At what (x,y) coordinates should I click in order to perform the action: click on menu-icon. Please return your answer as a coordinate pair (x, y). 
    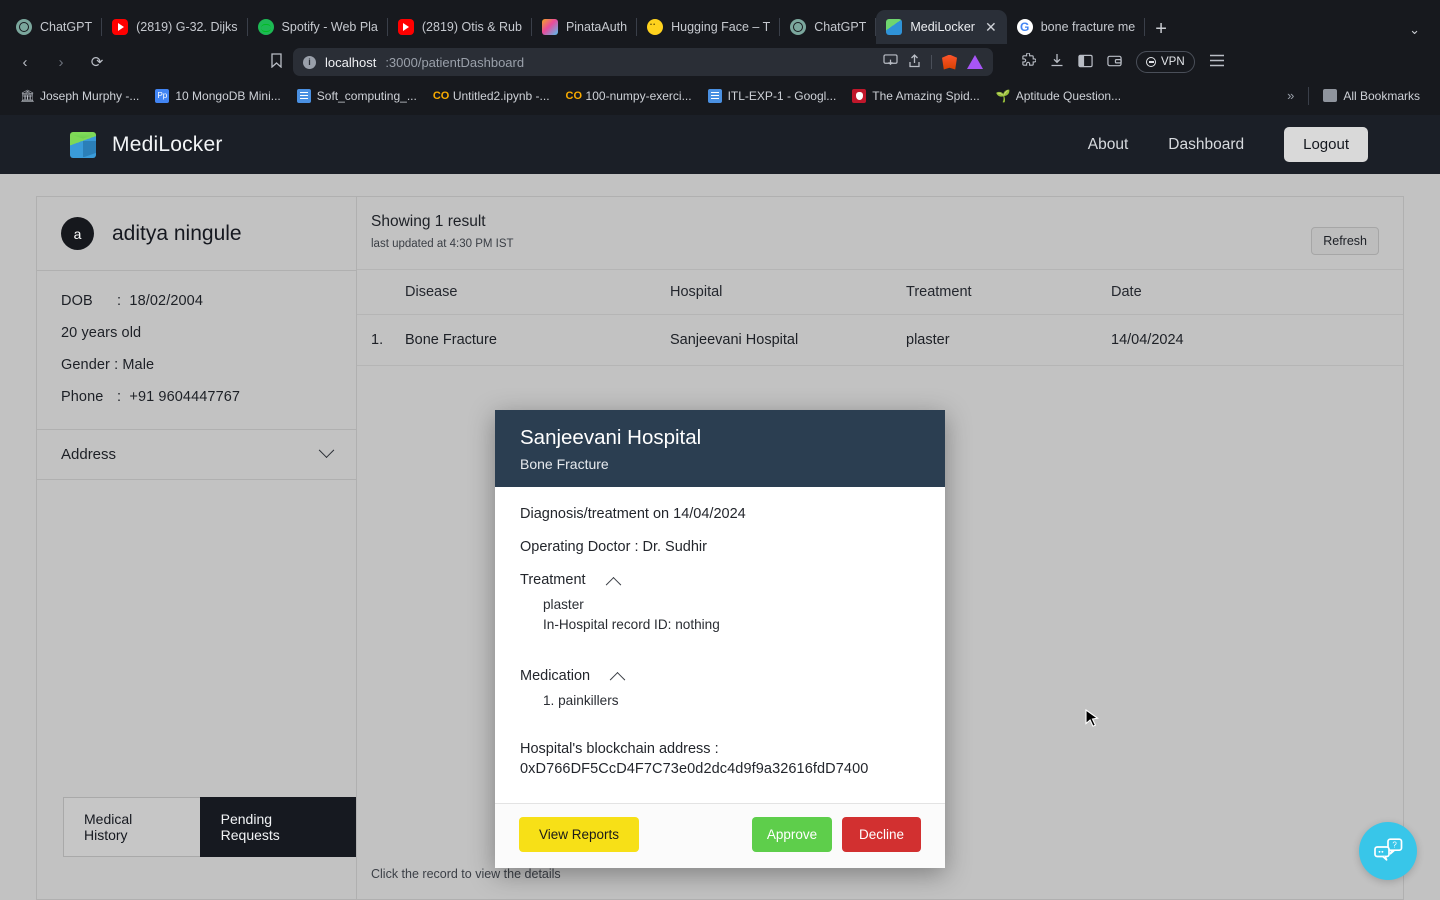
    Looking at the image, I should click on (1217, 62).